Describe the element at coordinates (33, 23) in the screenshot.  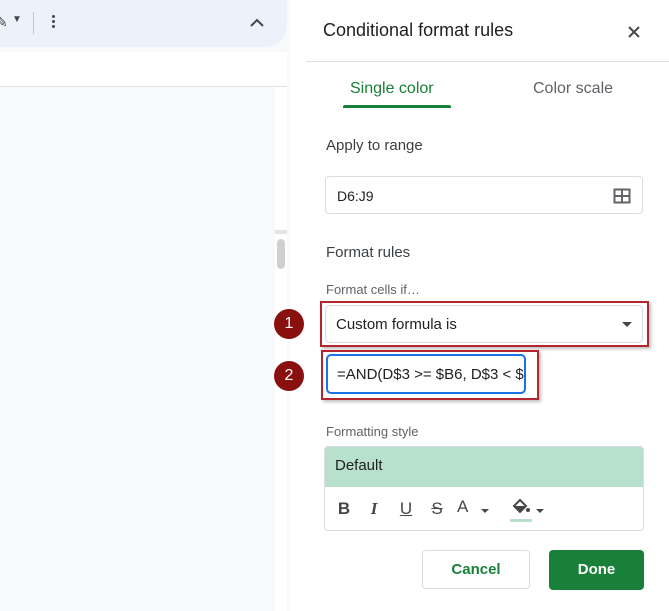
I see `toolbar-divider` at that location.